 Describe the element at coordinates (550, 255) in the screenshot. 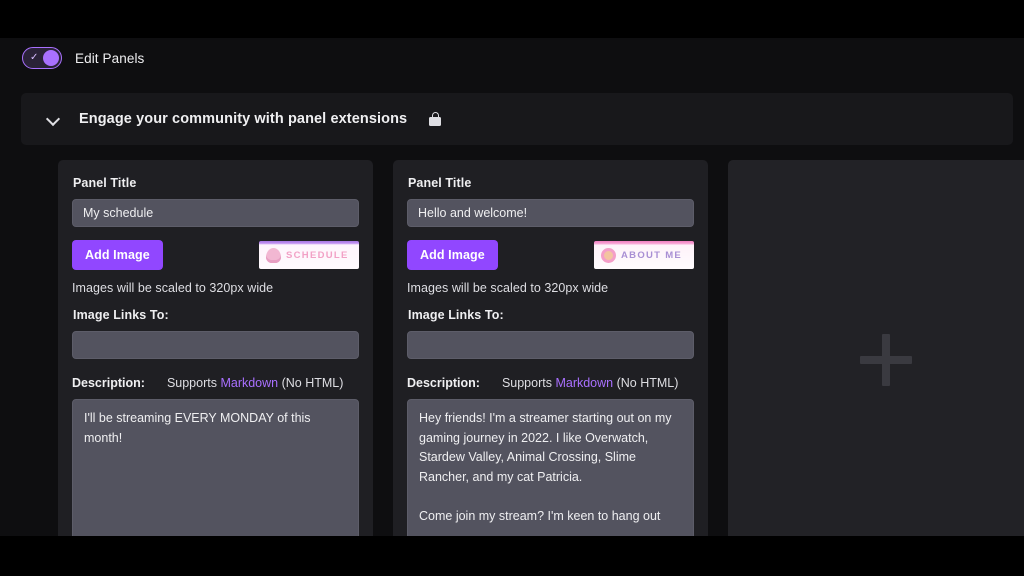

I see `image-controls-row: Add Image ABOUT ME` at that location.